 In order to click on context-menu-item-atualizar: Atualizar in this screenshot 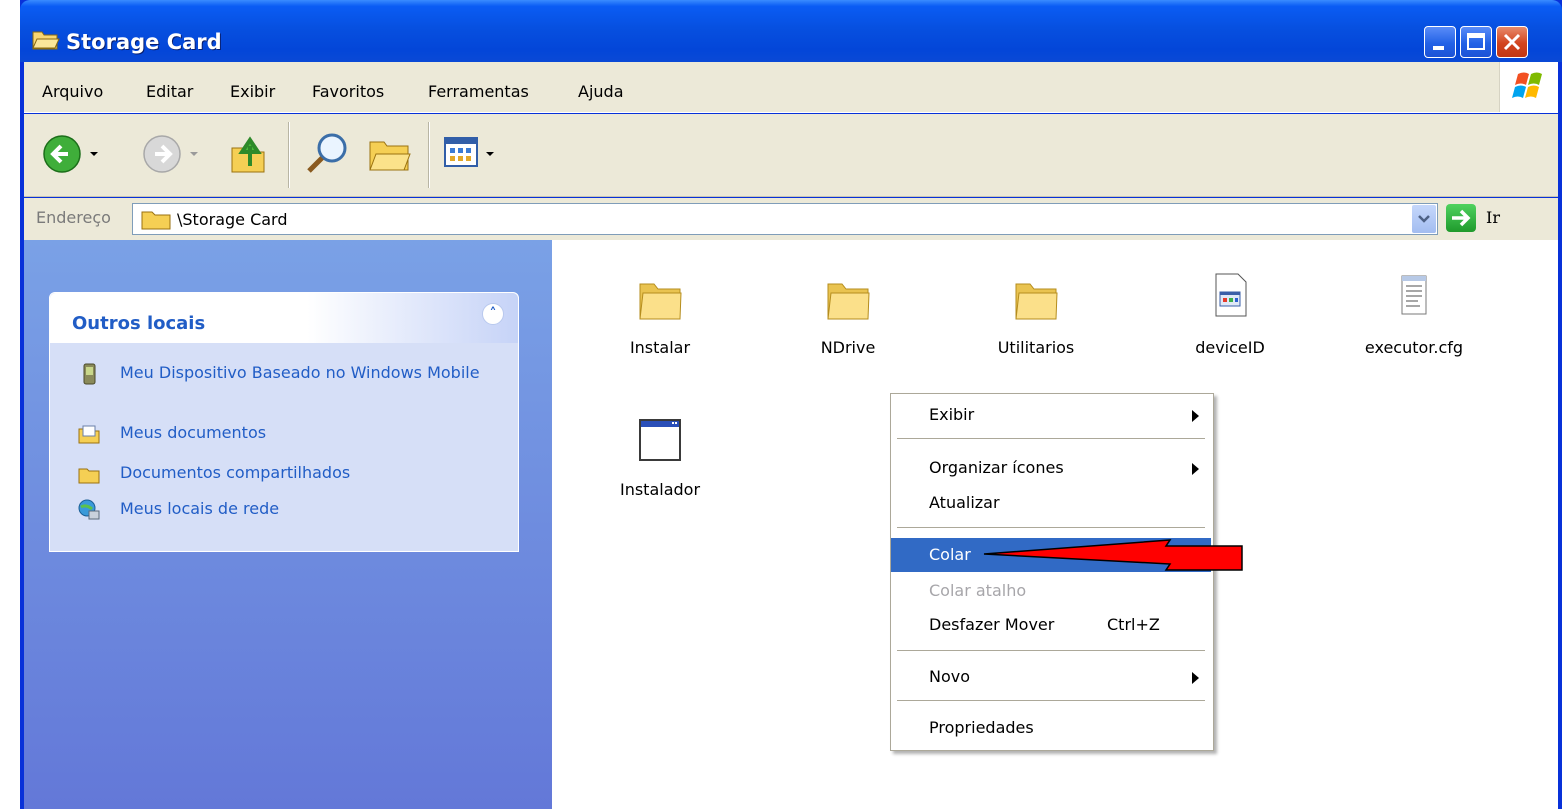, I will do `click(1051, 503)`.